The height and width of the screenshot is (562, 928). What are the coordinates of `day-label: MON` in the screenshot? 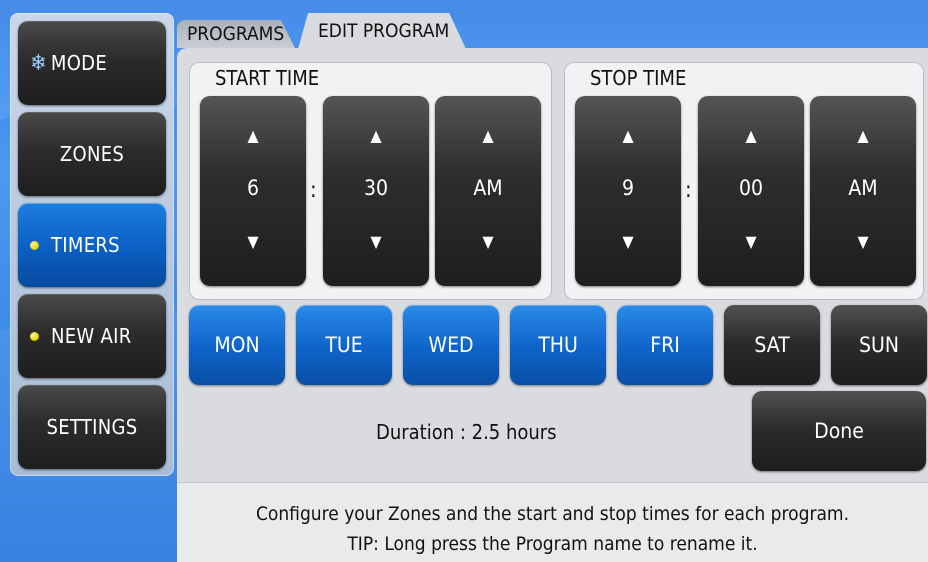 It's located at (237, 345).